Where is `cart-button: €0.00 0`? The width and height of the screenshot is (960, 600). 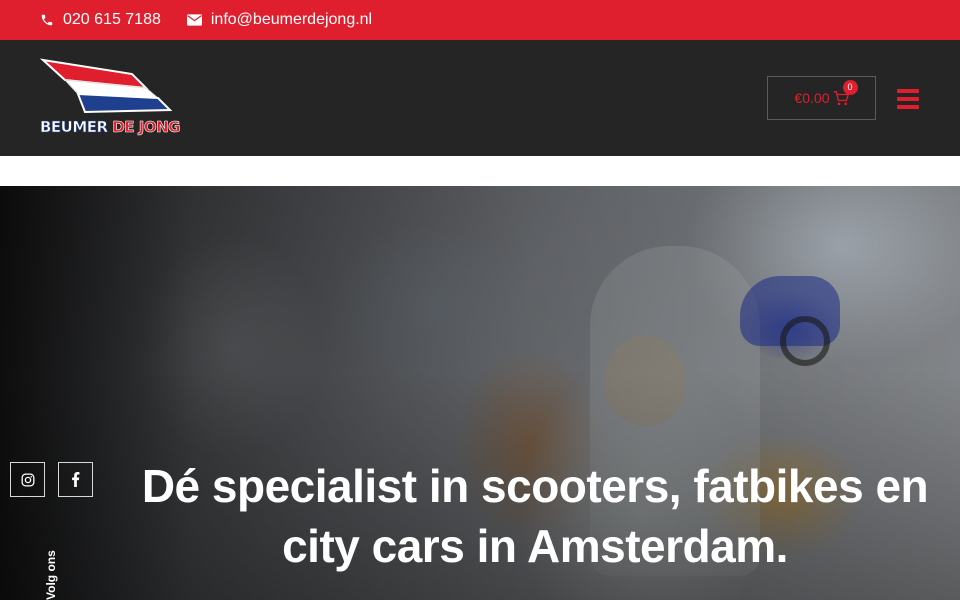 cart-button: €0.00 0 is located at coordinates (821, 98).